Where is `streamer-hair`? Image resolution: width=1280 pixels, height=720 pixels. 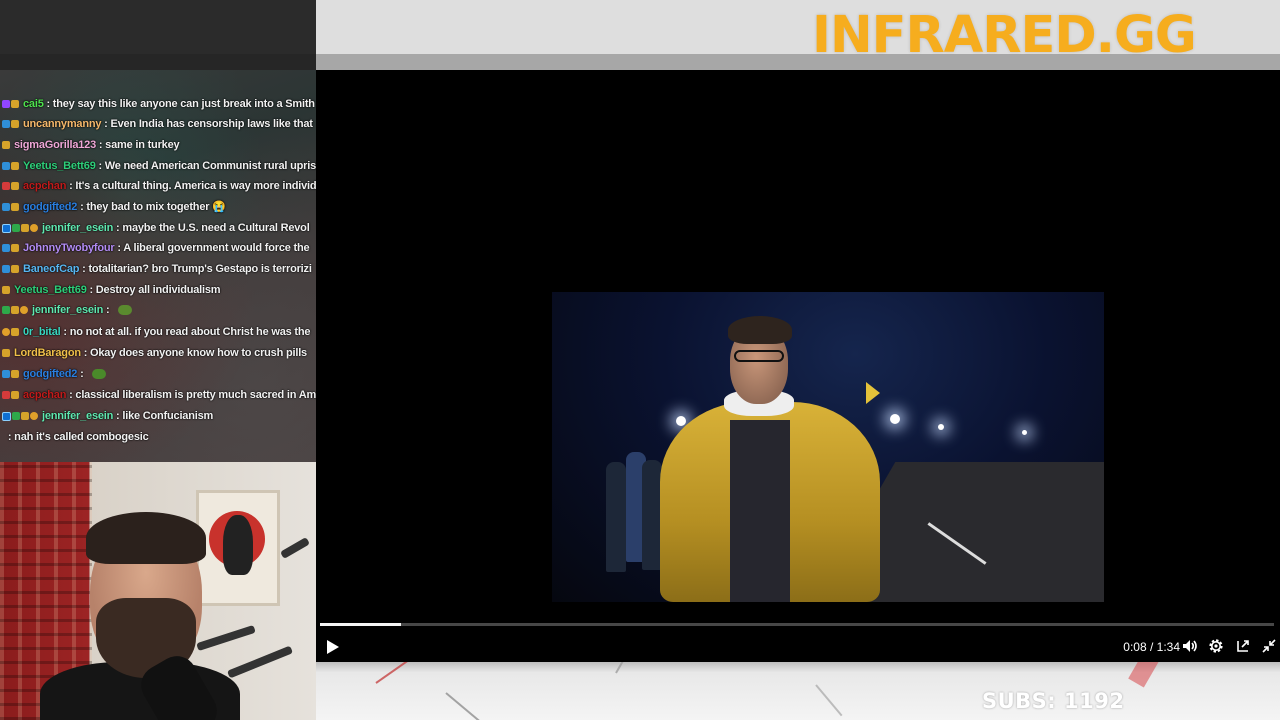
streamer-hair is located at coordinates (146, 538).